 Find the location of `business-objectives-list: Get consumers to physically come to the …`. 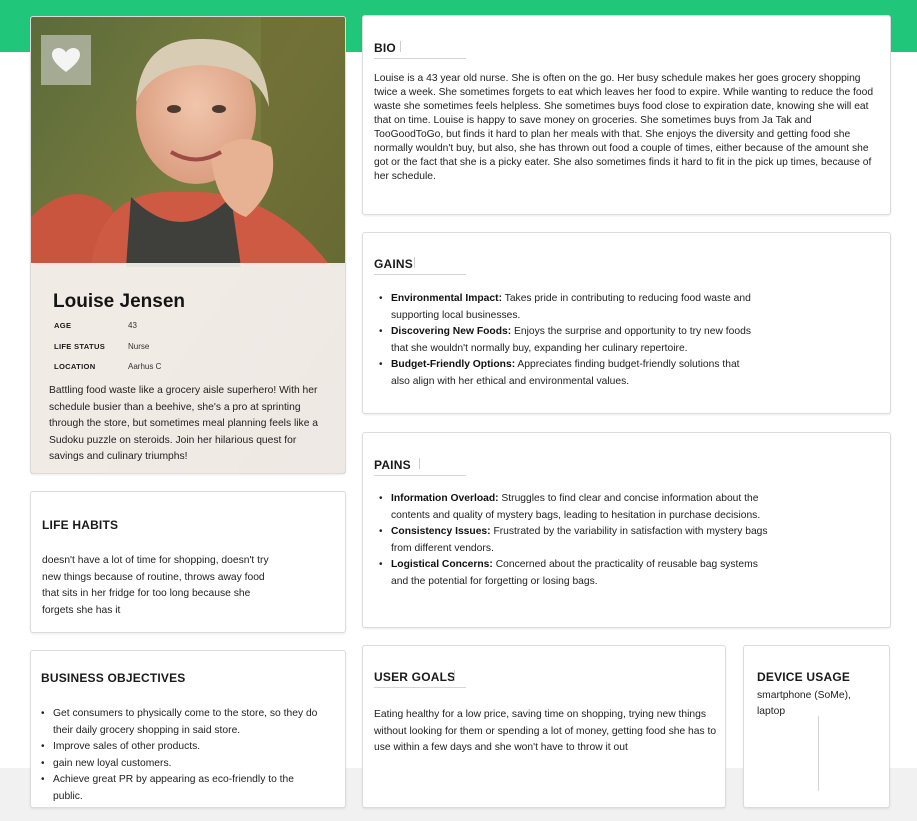

business-objectives-list: Get consumers to physically come to the … is located at coordinates (181, 755).